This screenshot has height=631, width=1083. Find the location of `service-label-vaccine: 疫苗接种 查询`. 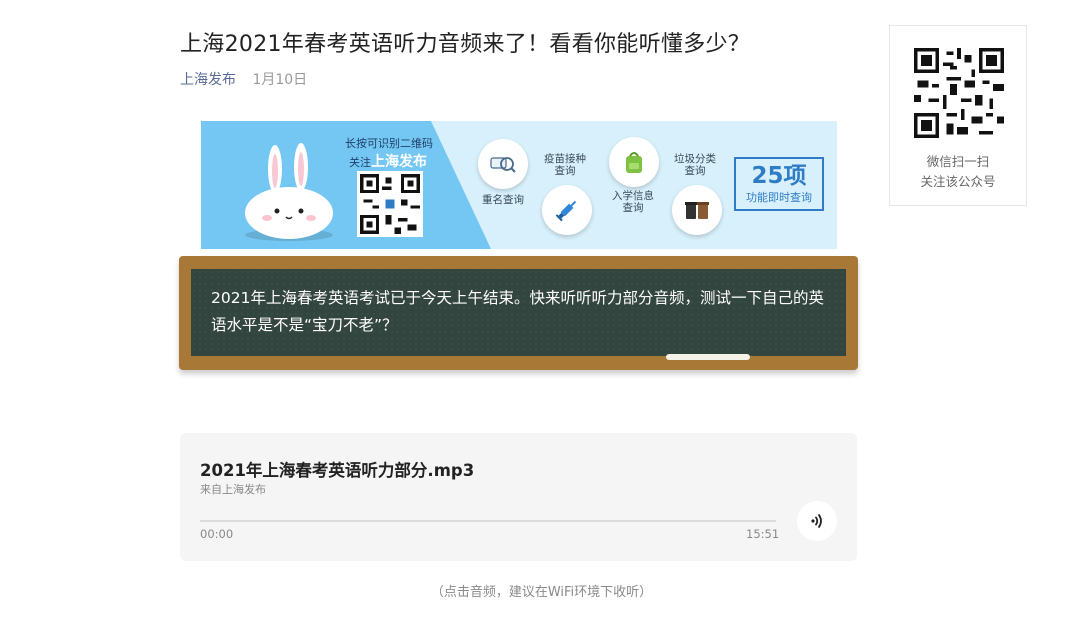

service-label-vaccine: 疫苗接种 查询 is located at coordinates (565, 165).